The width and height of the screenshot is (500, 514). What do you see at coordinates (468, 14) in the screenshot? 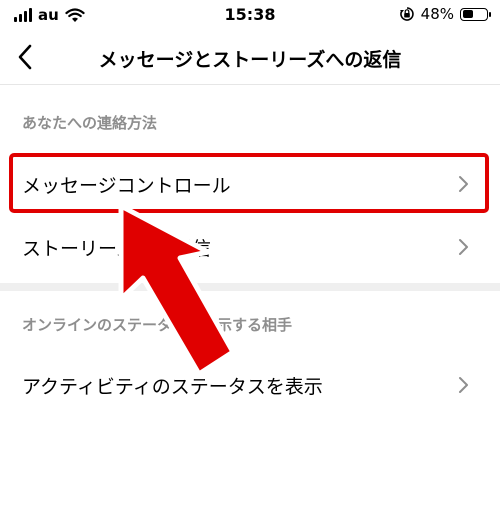
I see `battery-level` at bounding box center [468, 14].